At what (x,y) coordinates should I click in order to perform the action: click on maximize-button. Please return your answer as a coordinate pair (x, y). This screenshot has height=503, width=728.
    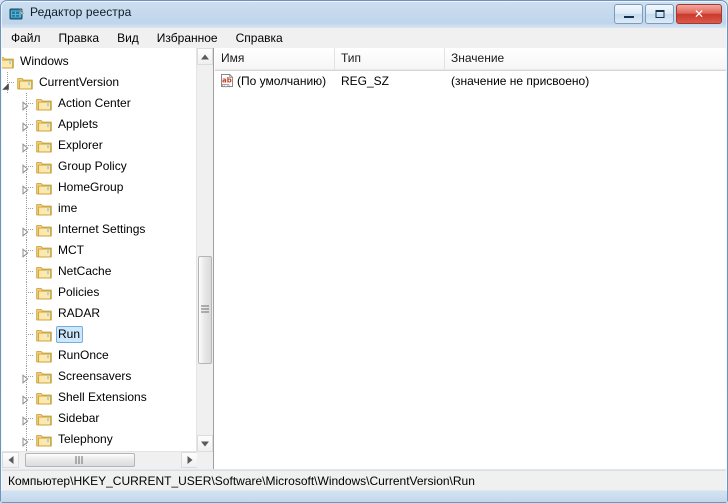
    Looking at the image, I should click on (659, 14).